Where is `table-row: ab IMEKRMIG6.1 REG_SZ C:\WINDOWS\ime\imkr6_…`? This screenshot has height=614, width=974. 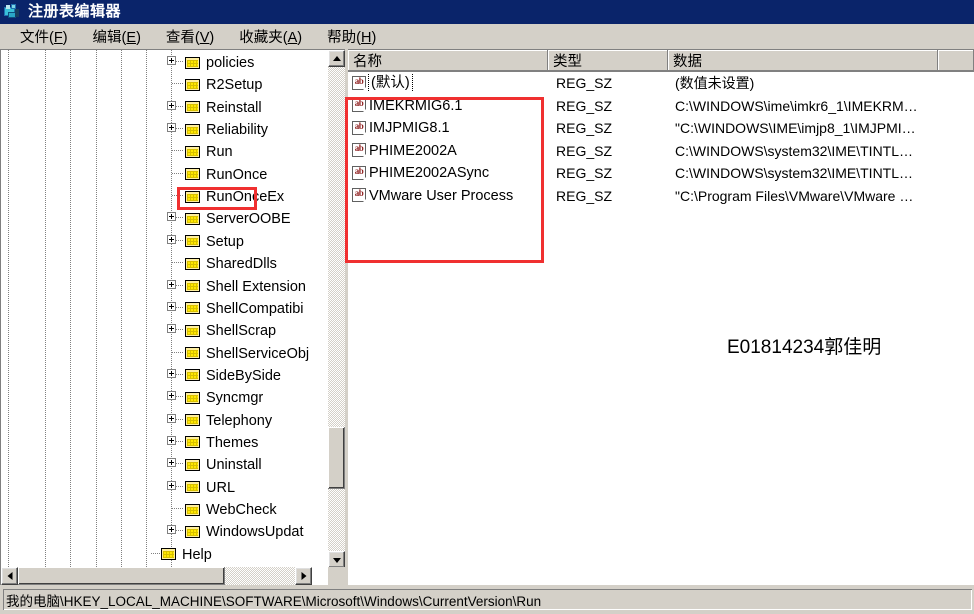
table-row: ab IMEKRMIG6.1 REG_SZ C:\WINDOWS\ime\imkr6_… is located at coordinates (661, 106).